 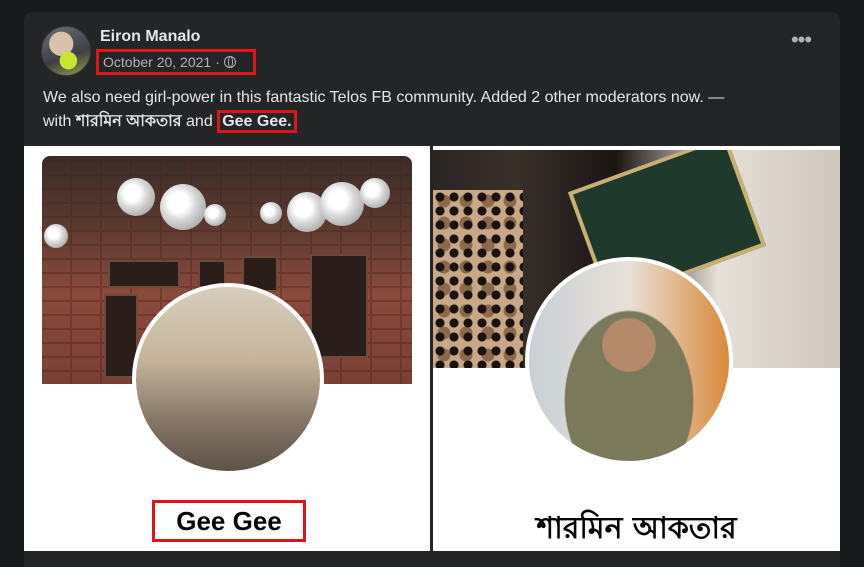 What do you see at coordinates (229, 62) in the screenshot?
I see `globe-icon` at bounding box center [229, 62].